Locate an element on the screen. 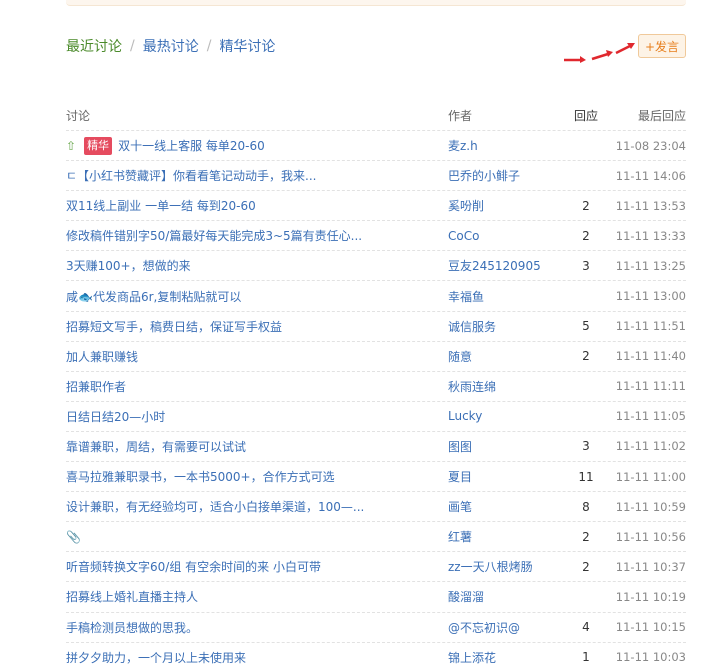 The image size is (720, 672). tab-recent: 最近讨论 is located at coordinates (94, 46).